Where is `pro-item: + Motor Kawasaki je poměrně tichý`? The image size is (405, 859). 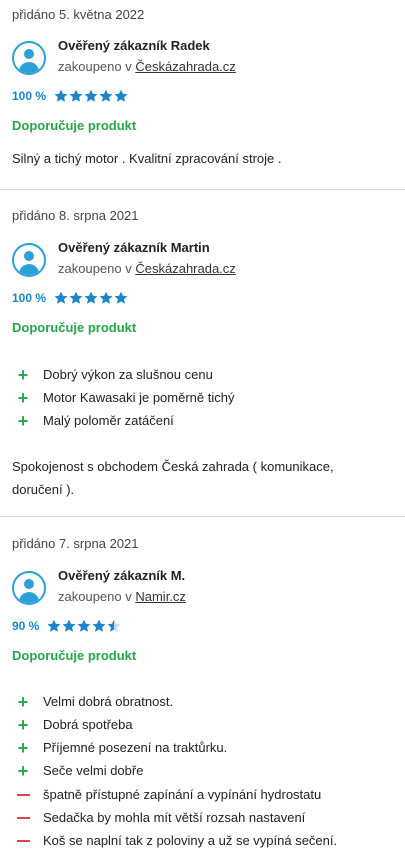 pro-item: + Motor Kawasaki je poměrně tichý is located at coordinates (125, 397).